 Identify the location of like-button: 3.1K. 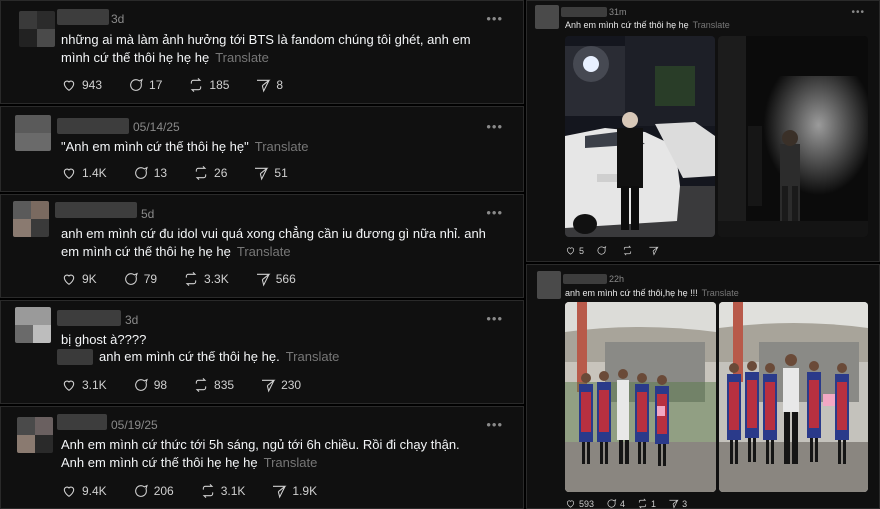
(84, 385).